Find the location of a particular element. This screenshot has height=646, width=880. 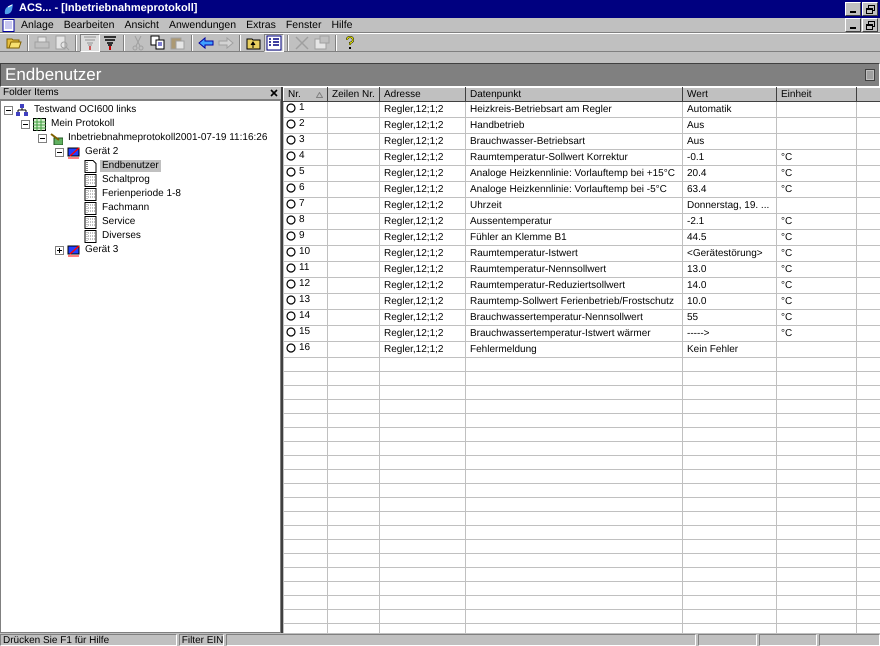

table-cell: Raumtemperatur-Sollwert Korrektur is located at coordinates (574, 158).